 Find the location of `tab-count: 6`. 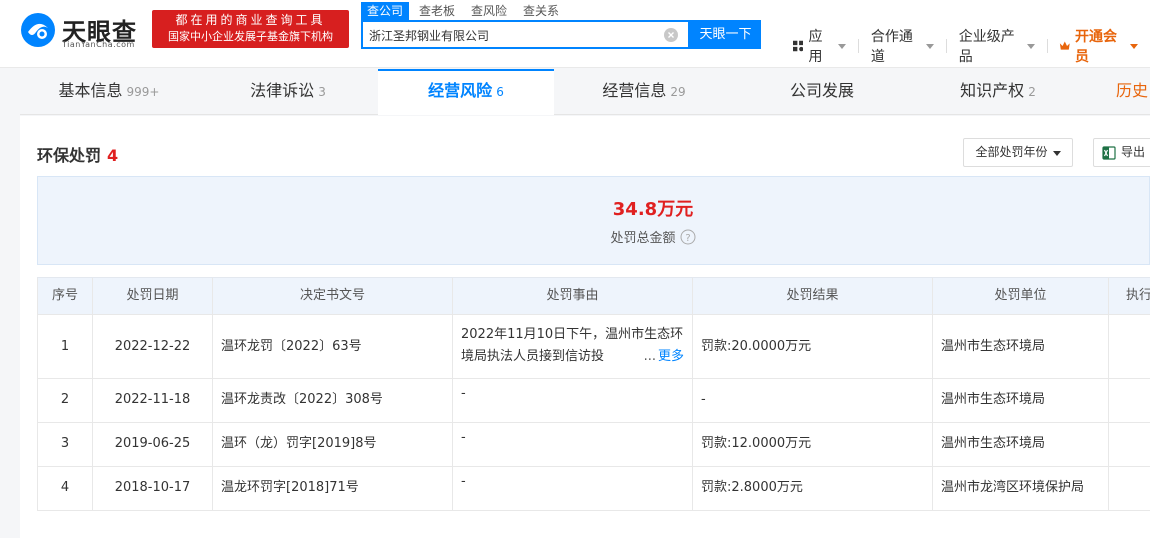

tab-count: 6 is located at coordinates (500, 92).